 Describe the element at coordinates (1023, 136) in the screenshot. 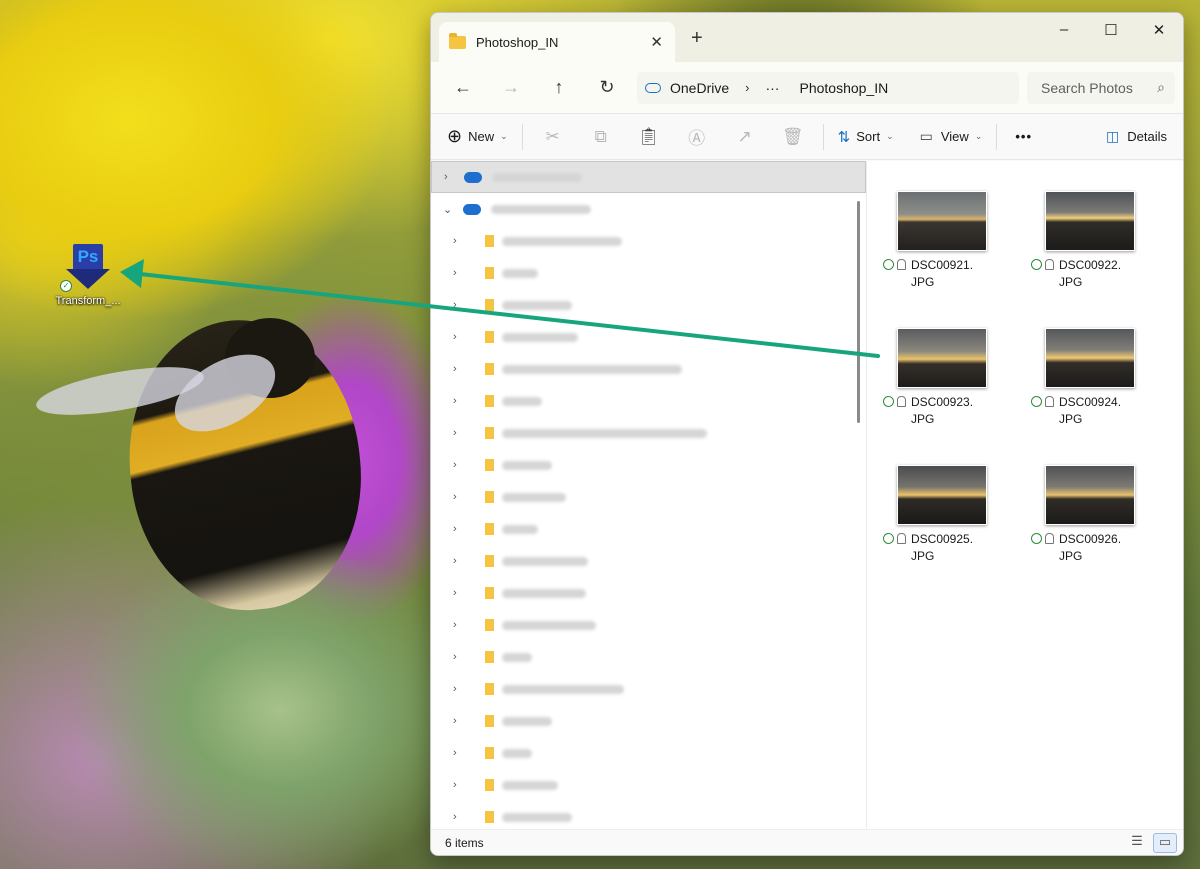

I see `see-more-button: •••` at that location.